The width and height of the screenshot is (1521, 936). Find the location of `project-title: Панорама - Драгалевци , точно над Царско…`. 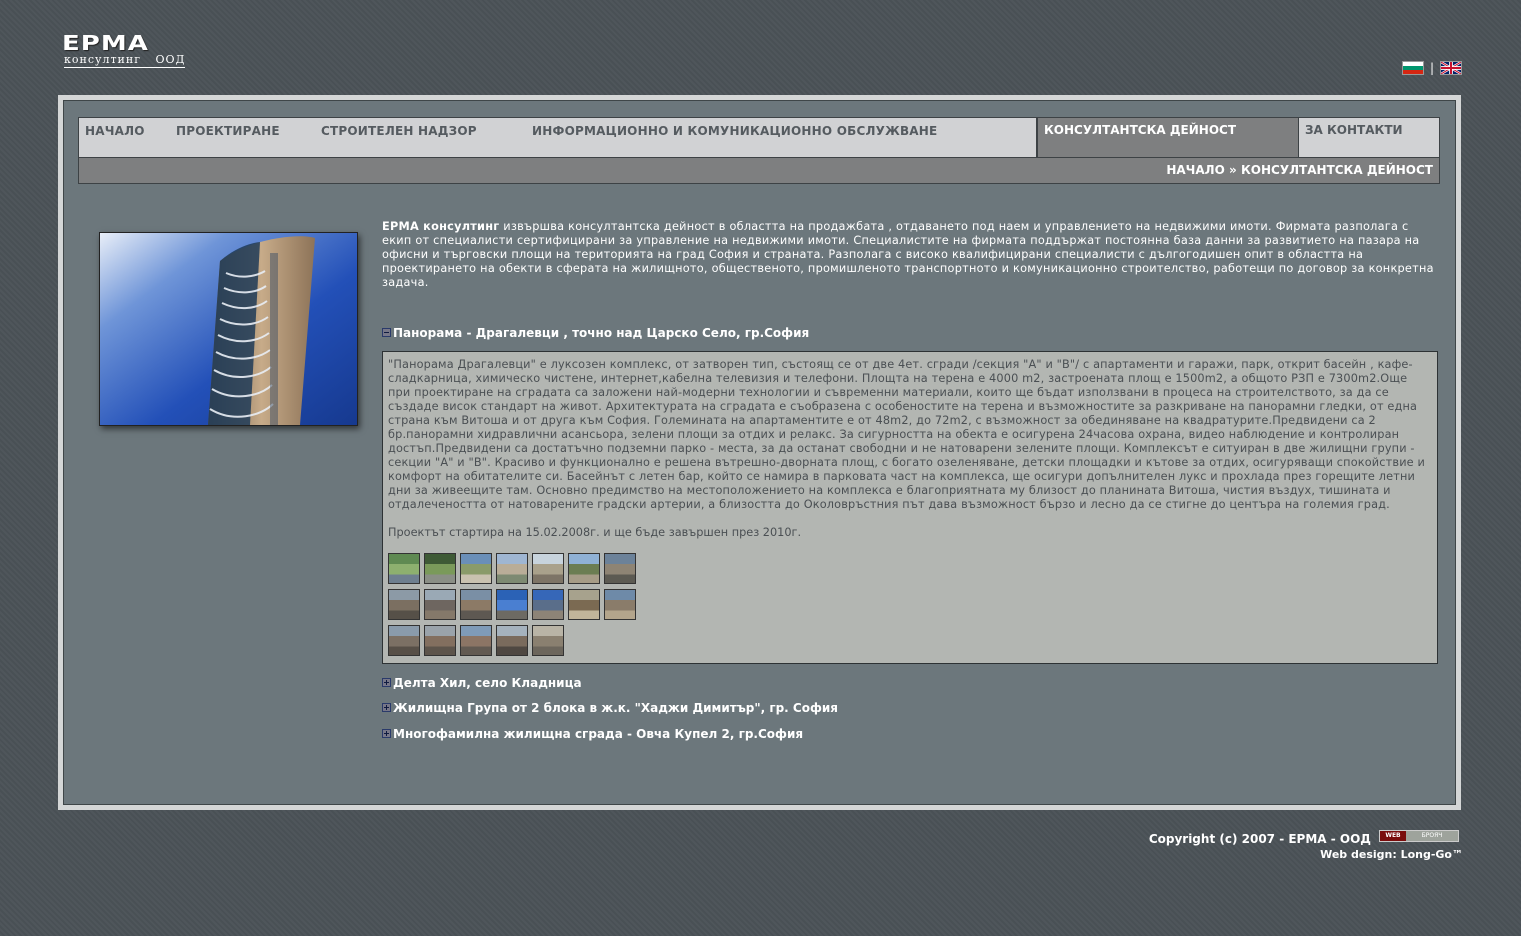

project-title: Панорама - Драгалевци , точно над Царско… is located at coordinates (601, 333).